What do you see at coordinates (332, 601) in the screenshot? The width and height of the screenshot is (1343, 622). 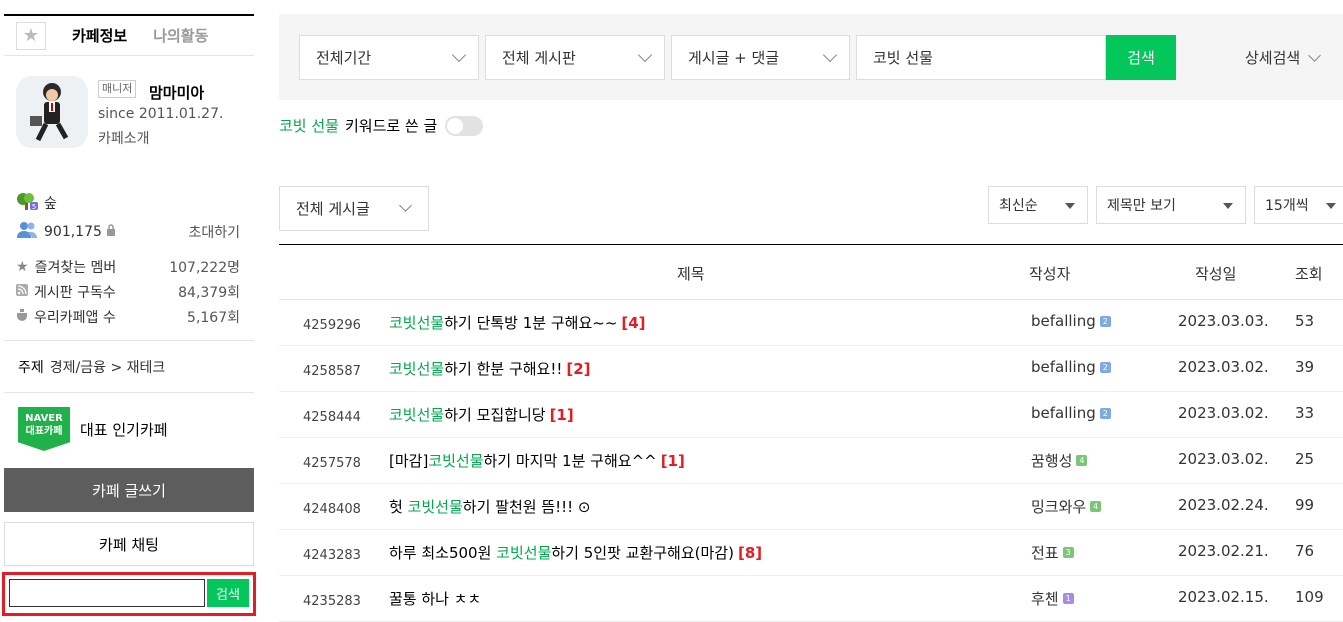 I see `post-number: 4235283` at bounding box center [332, 601].